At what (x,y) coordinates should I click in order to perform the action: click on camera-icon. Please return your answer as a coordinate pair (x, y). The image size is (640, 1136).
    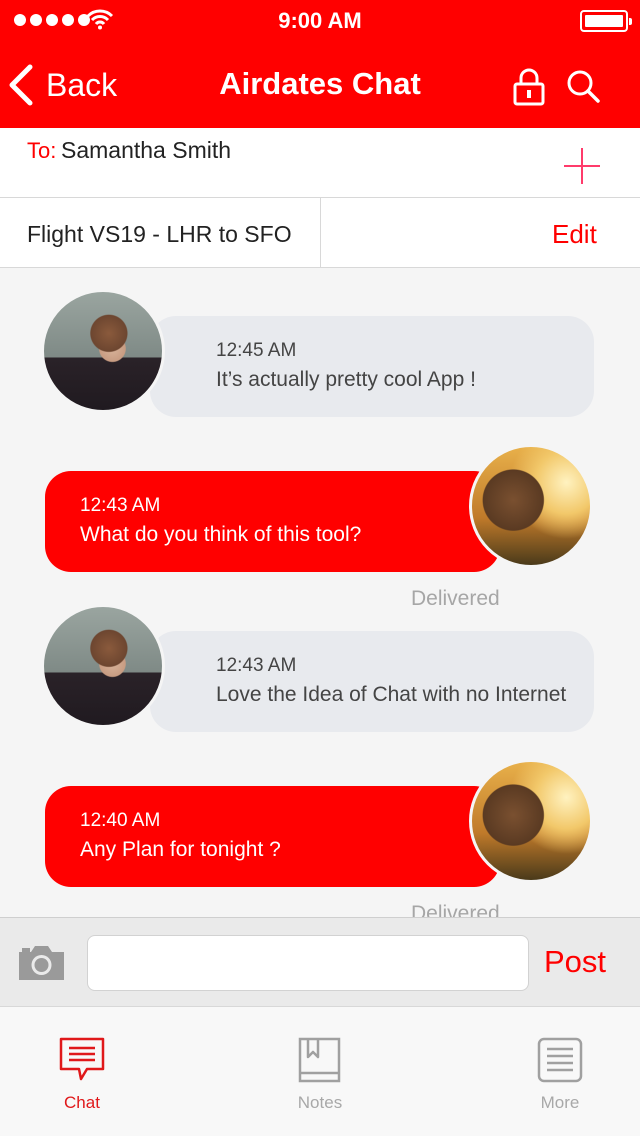
    Looking at the image, I should click on (41, 963).